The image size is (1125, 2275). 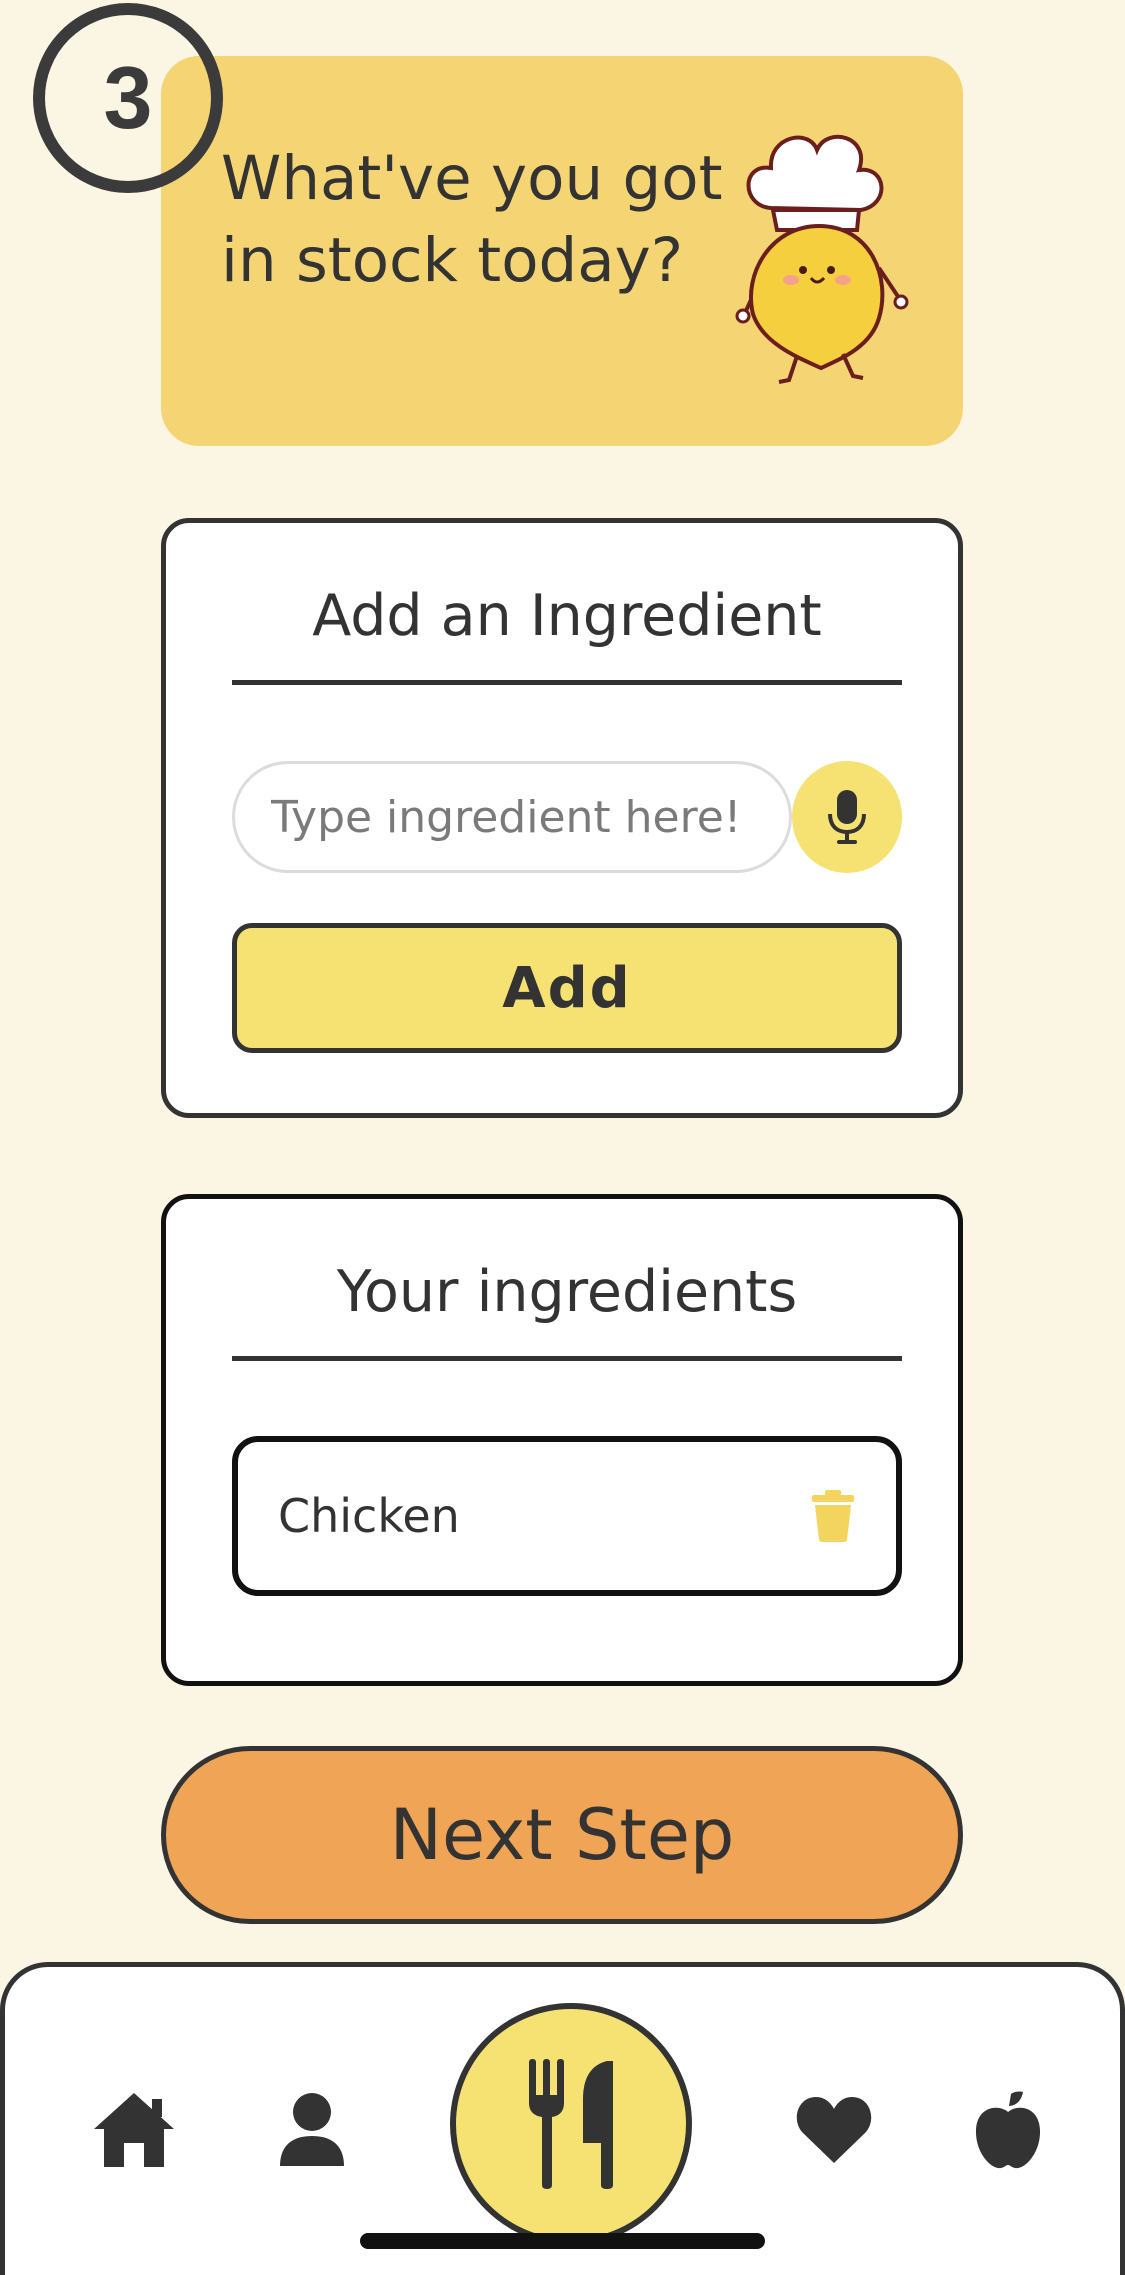 I want to click on nav-profile, so click(x=312, y=2130).